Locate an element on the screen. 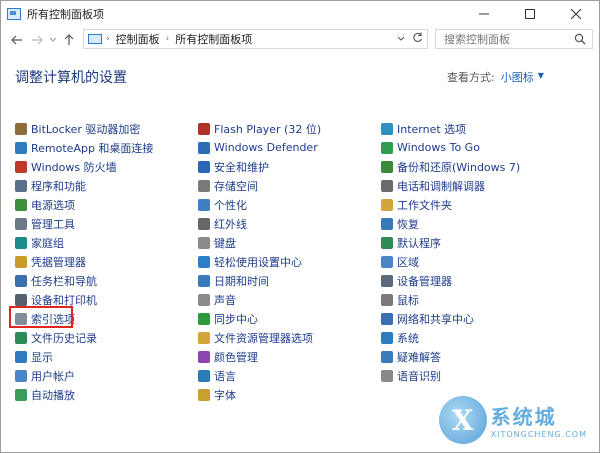 The width and height of the screenshot is (600, 453). control-panel-item: 工作文件夹 is located at coordinates (450, 204).